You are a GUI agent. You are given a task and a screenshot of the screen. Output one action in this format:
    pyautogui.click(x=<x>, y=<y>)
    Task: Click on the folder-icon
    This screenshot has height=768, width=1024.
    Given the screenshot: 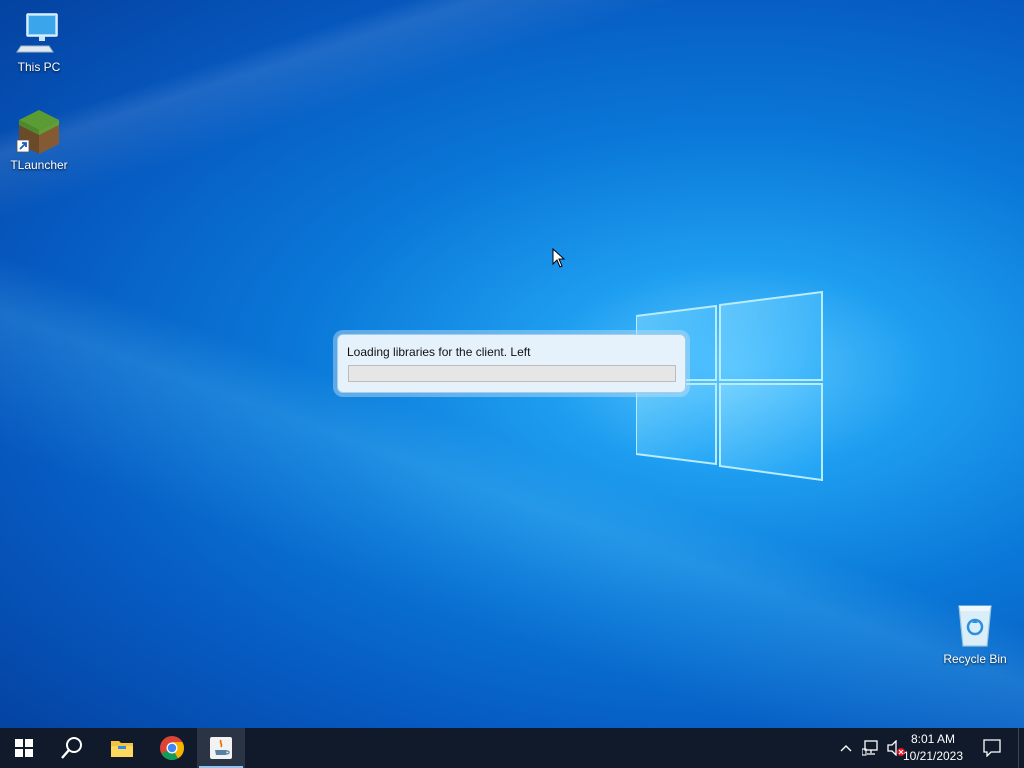 What is the action you would take?
    pyautogui.click(x=122, y=749)
    